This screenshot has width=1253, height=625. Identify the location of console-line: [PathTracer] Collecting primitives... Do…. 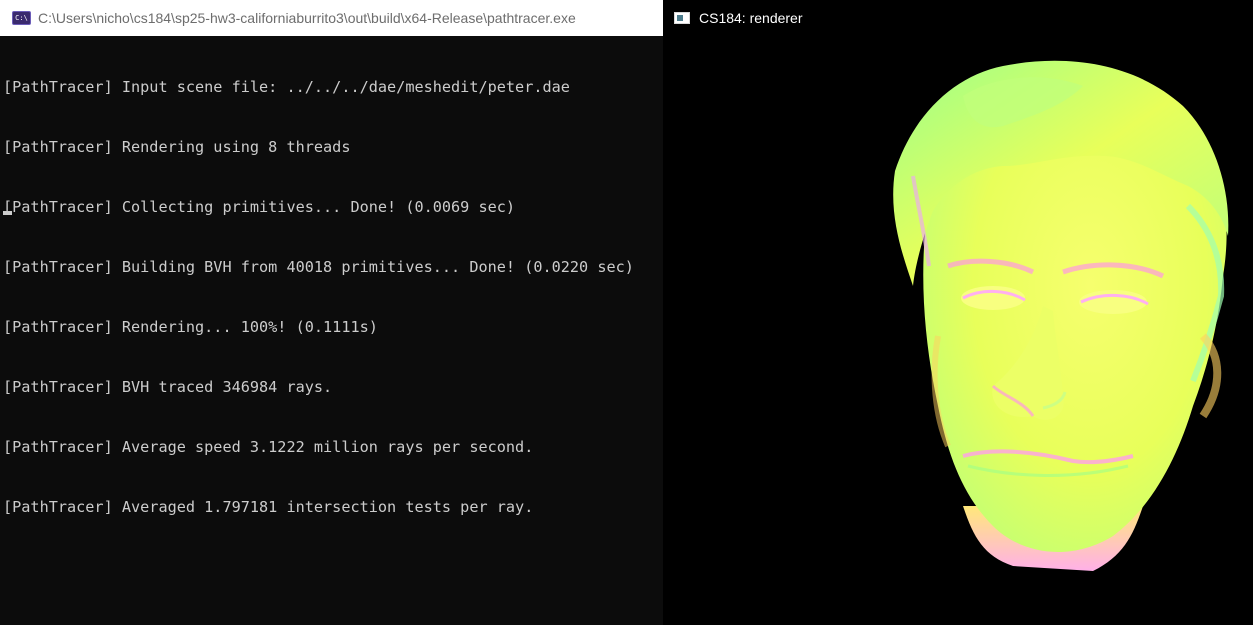
(259, 207).